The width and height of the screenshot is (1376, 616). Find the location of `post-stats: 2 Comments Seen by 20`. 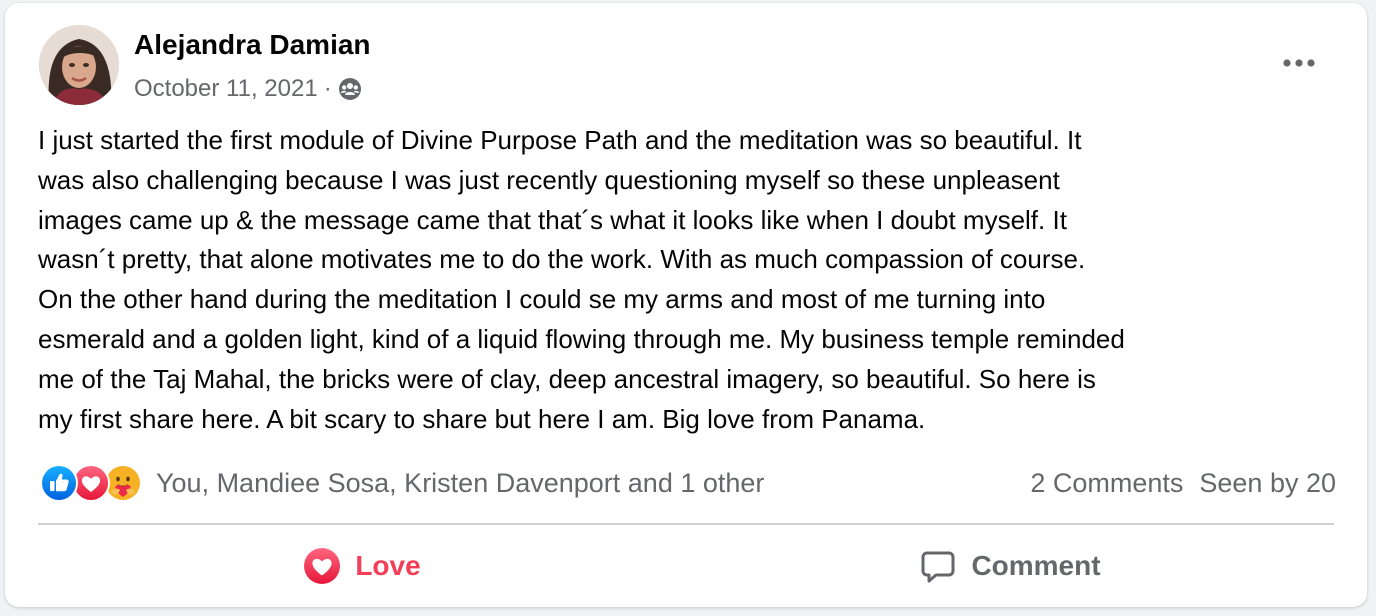

post-stats: 2 Comments Seen by 20 is located at coordinates (1183, 483).